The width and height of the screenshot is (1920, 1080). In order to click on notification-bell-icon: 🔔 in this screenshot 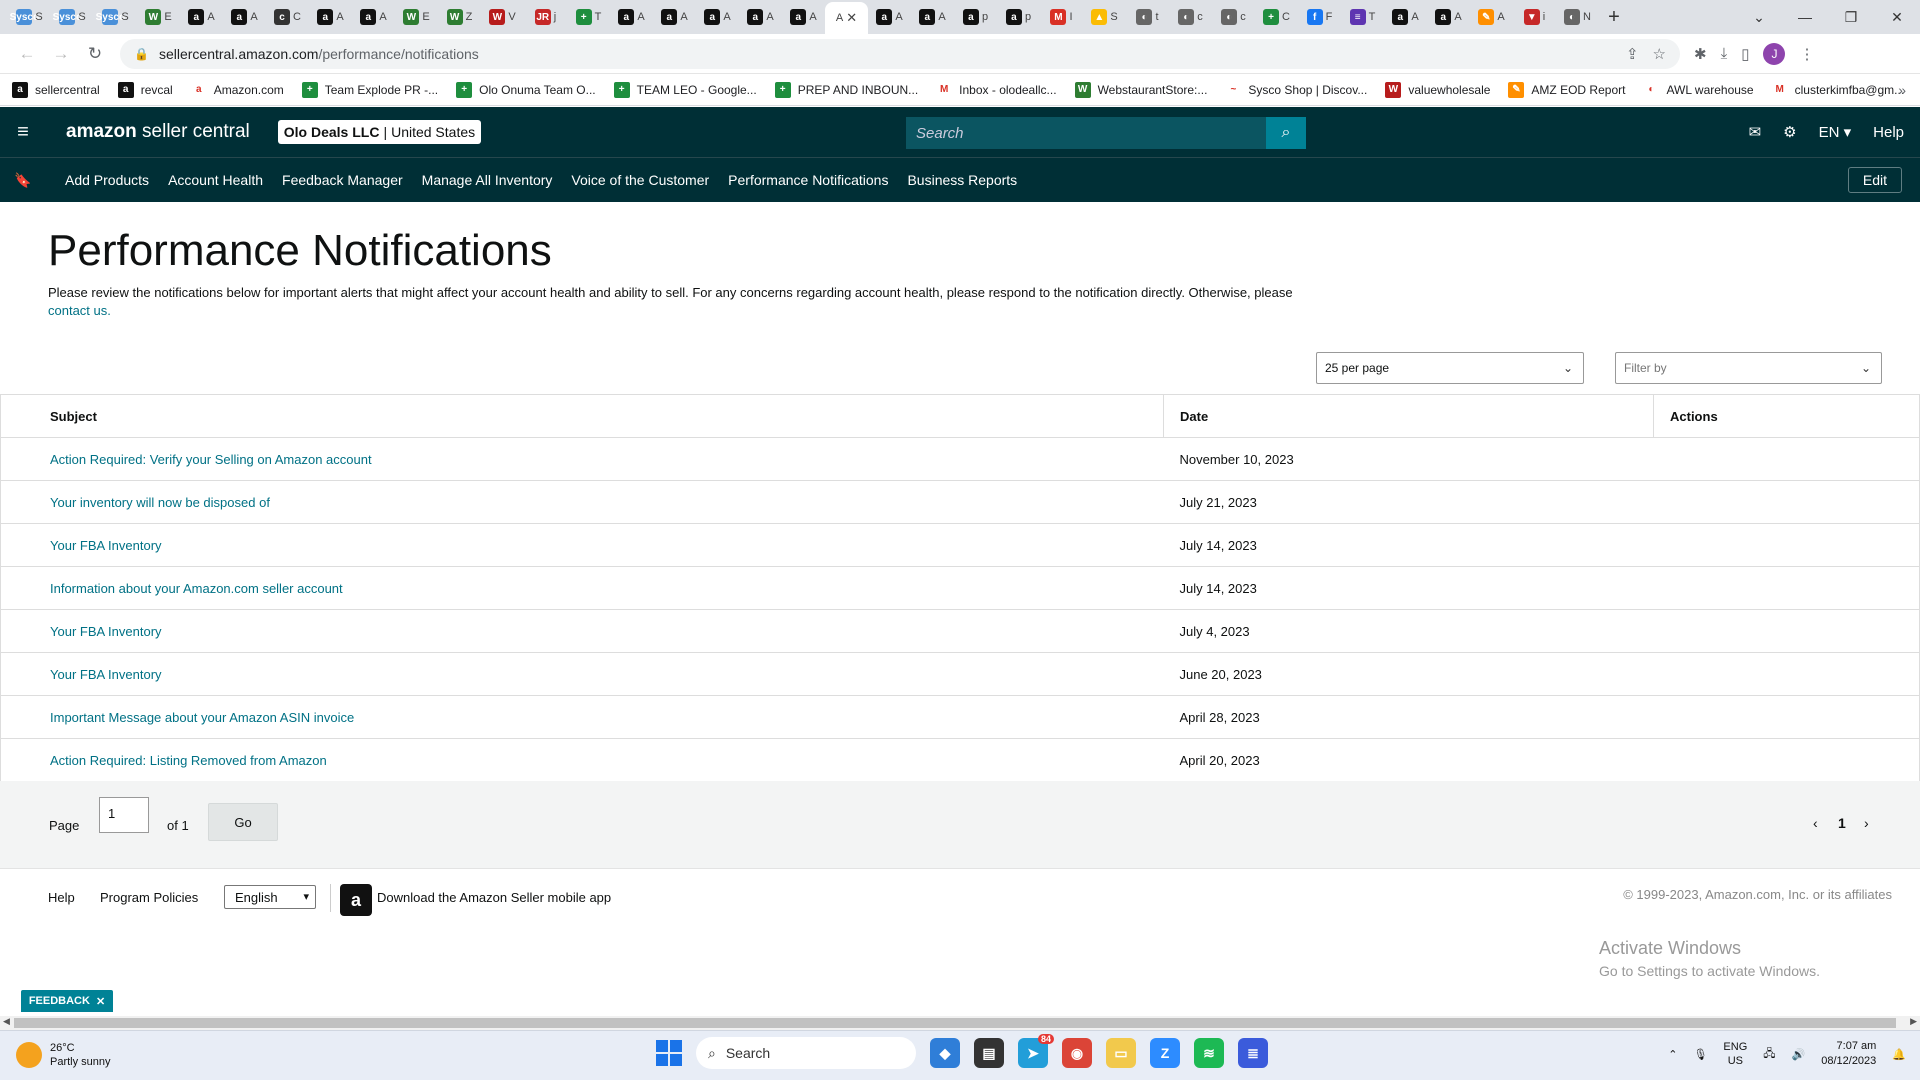, I will do `click(1899, 1054)`.